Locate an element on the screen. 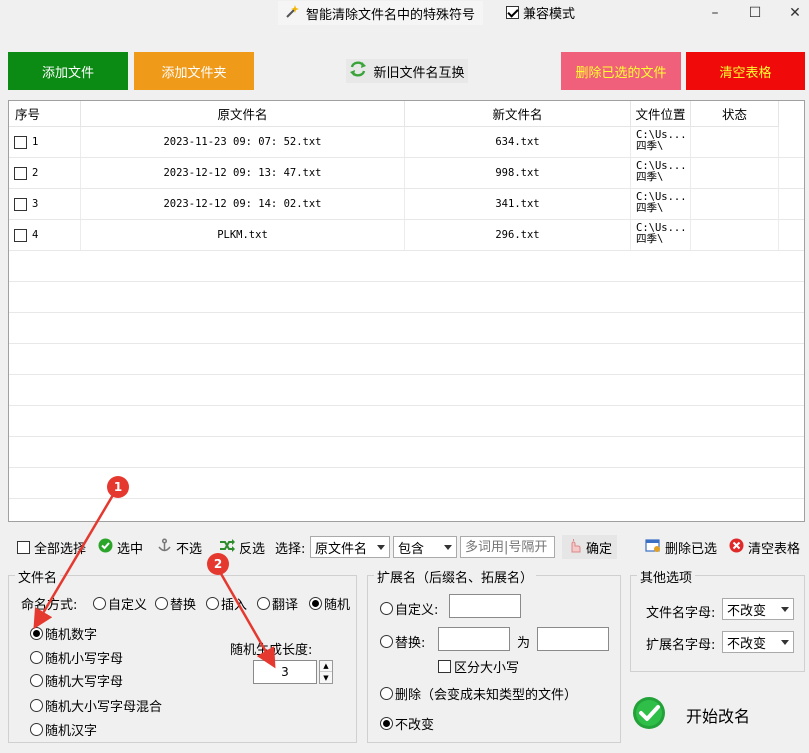  annotation-arrows is located at coordinates (154, 581).